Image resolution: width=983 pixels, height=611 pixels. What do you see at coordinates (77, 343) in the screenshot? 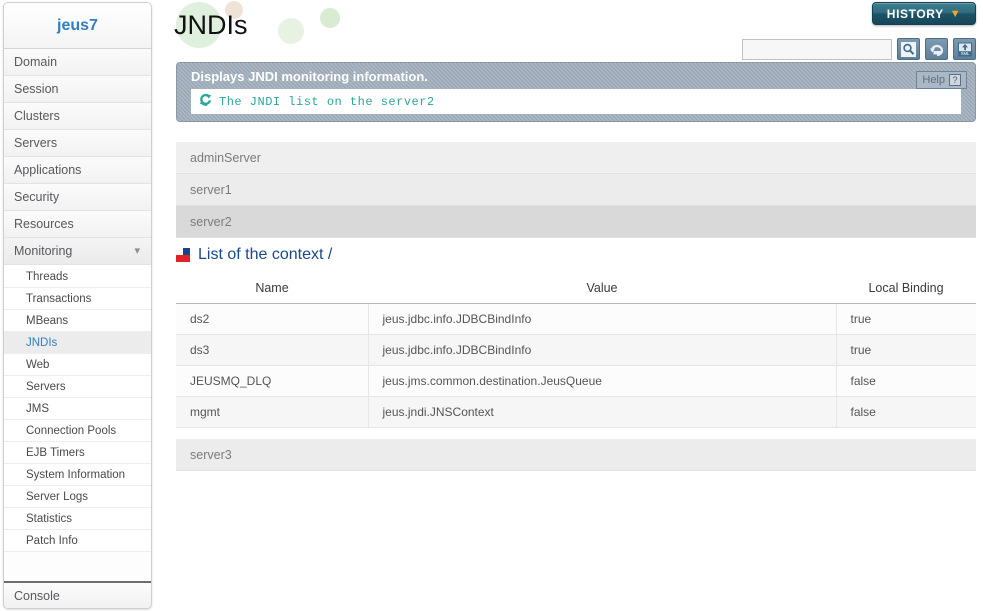
I see `sidebar-subitem-jndis: JNDIs` at bounding box center [77, 343].